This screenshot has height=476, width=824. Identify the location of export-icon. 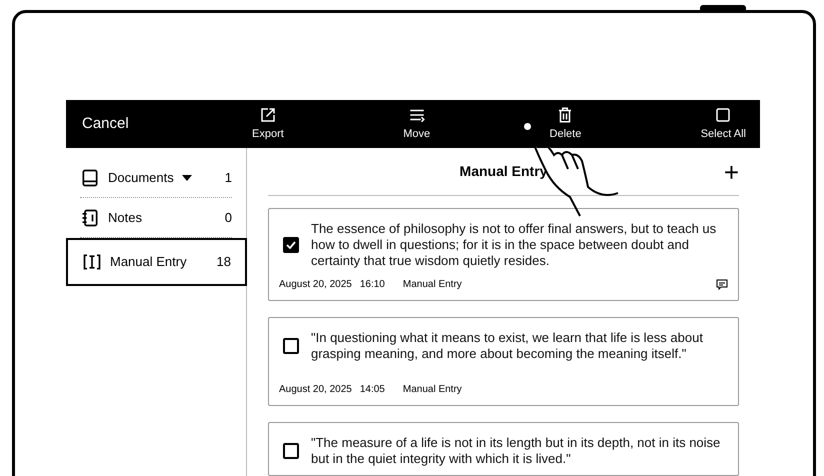
(267, 115).